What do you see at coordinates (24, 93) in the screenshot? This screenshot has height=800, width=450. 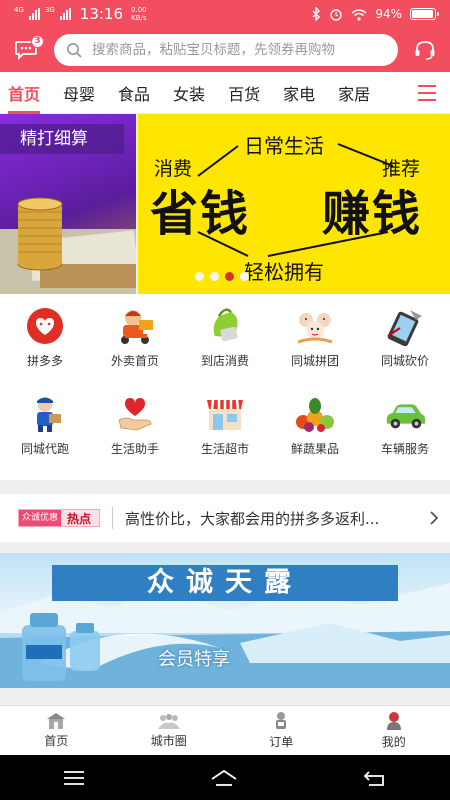 I see `tab-home: 首页` at bounding box center [24, 93].